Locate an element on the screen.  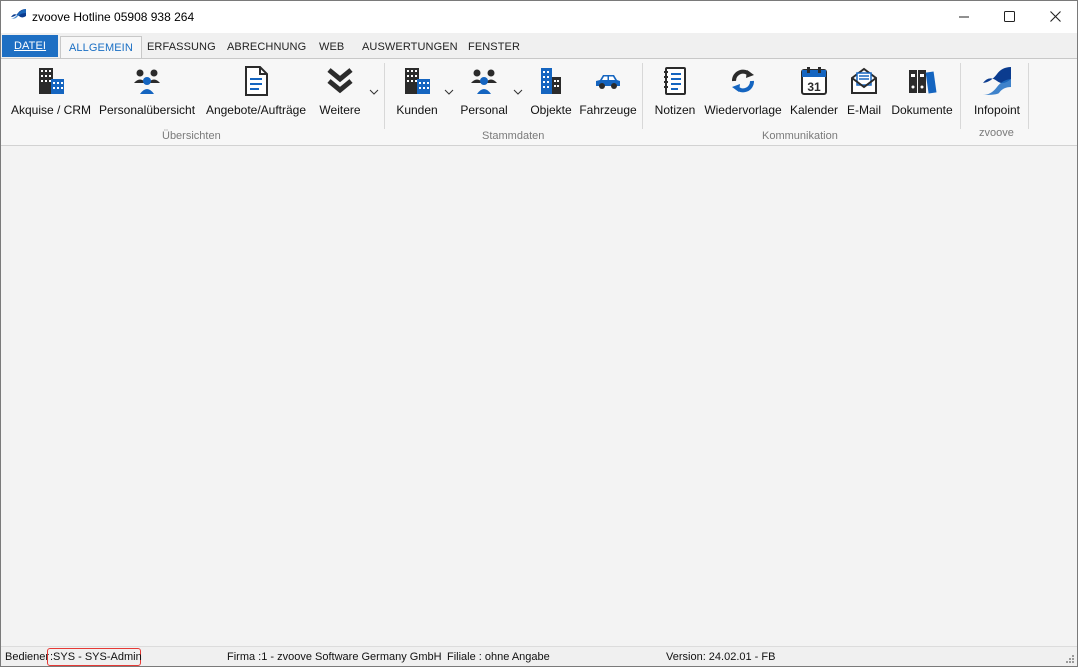
notizen-button: Notizen is located at coordinates (675, 93).